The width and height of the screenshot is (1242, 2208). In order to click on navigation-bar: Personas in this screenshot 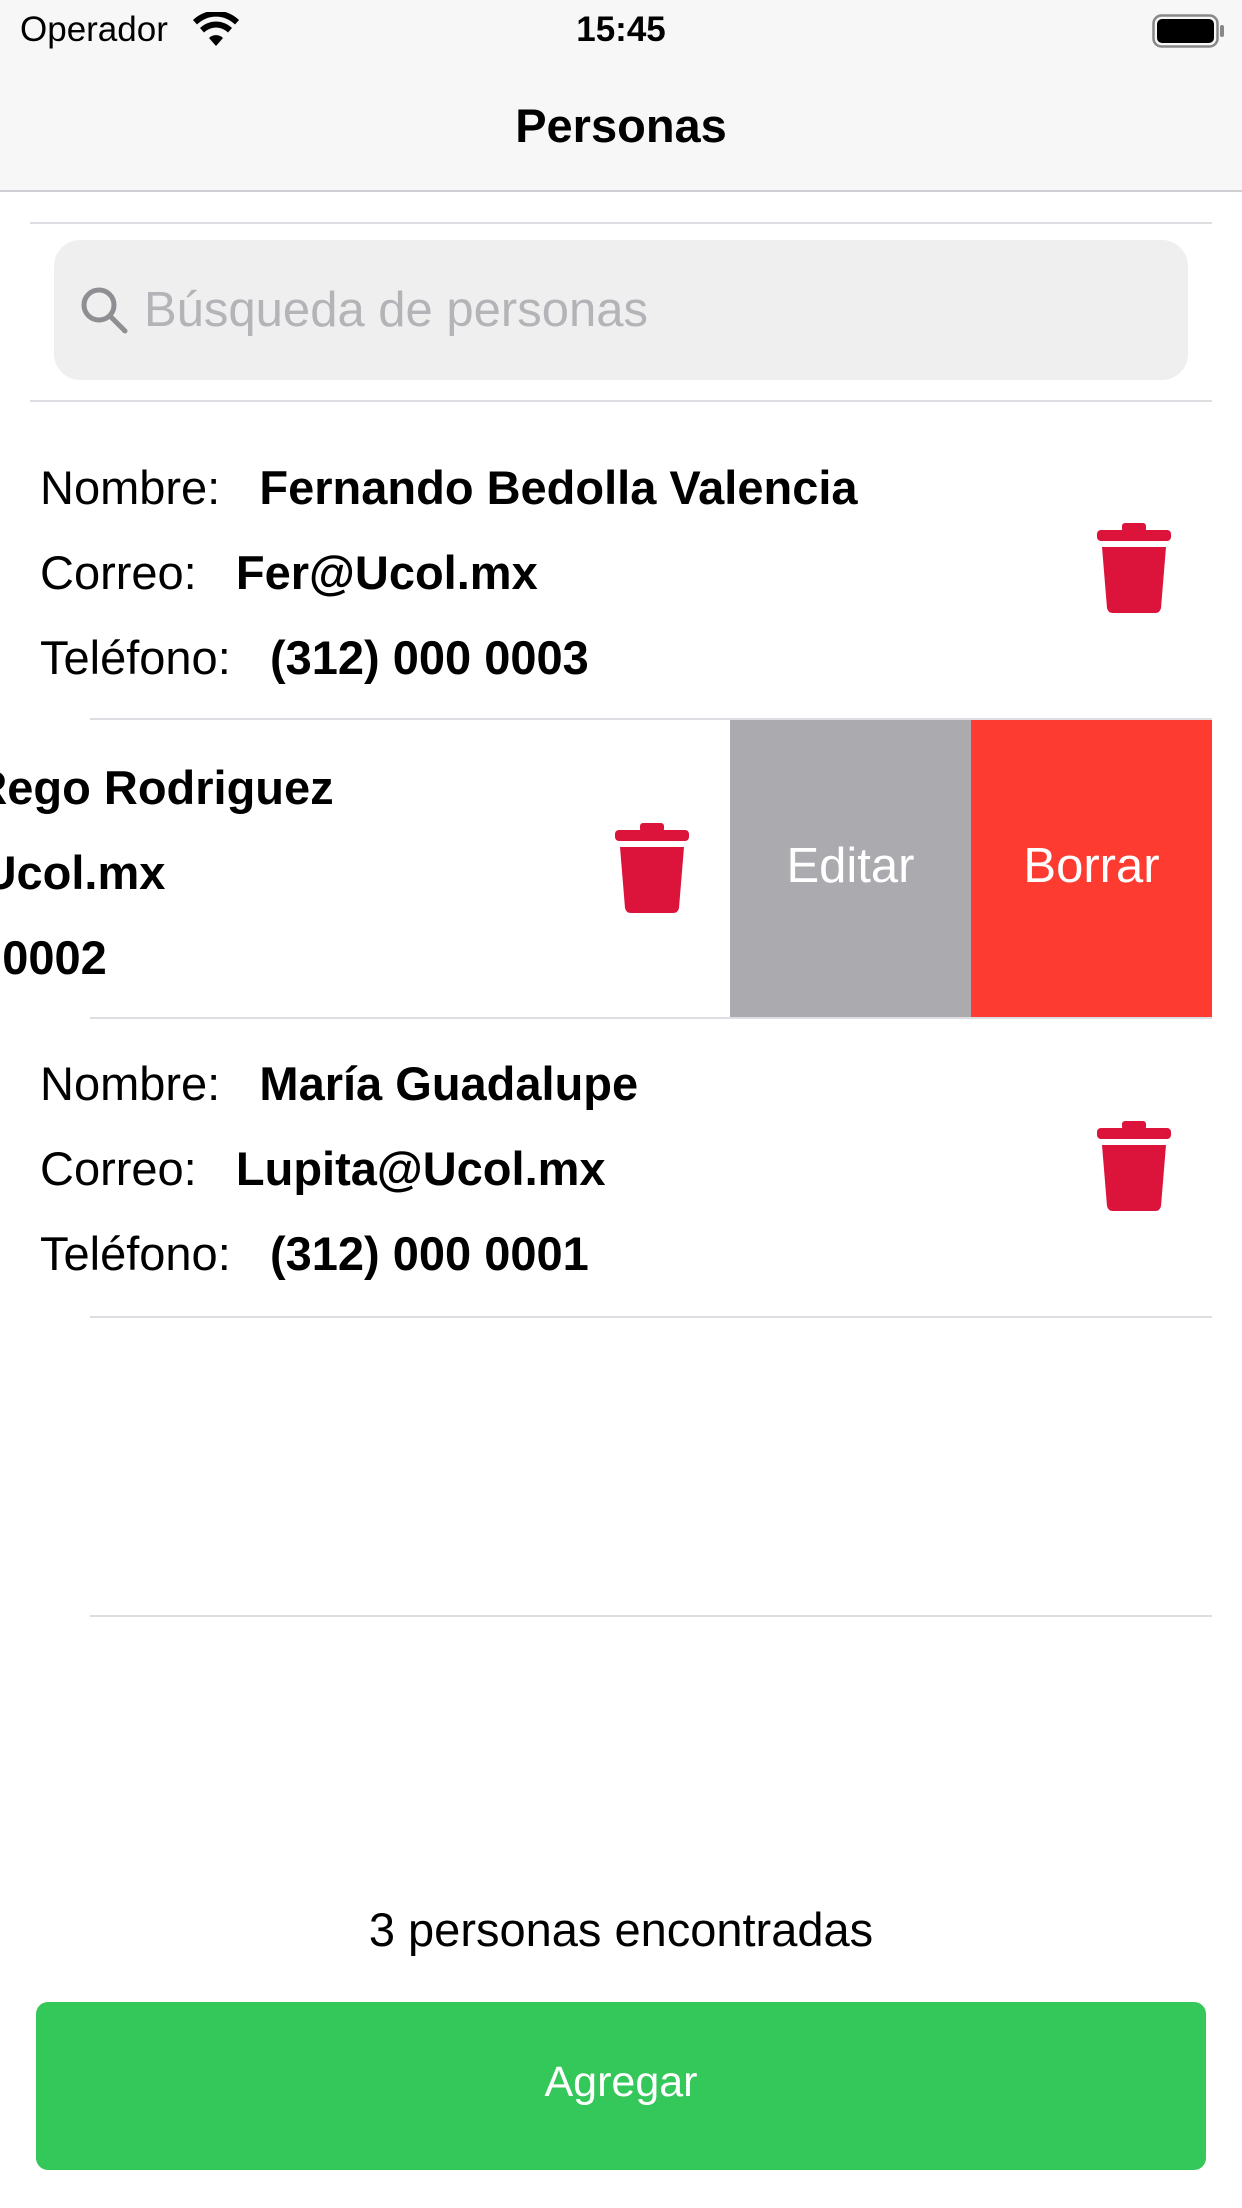, I will do `click(621, 127)`.